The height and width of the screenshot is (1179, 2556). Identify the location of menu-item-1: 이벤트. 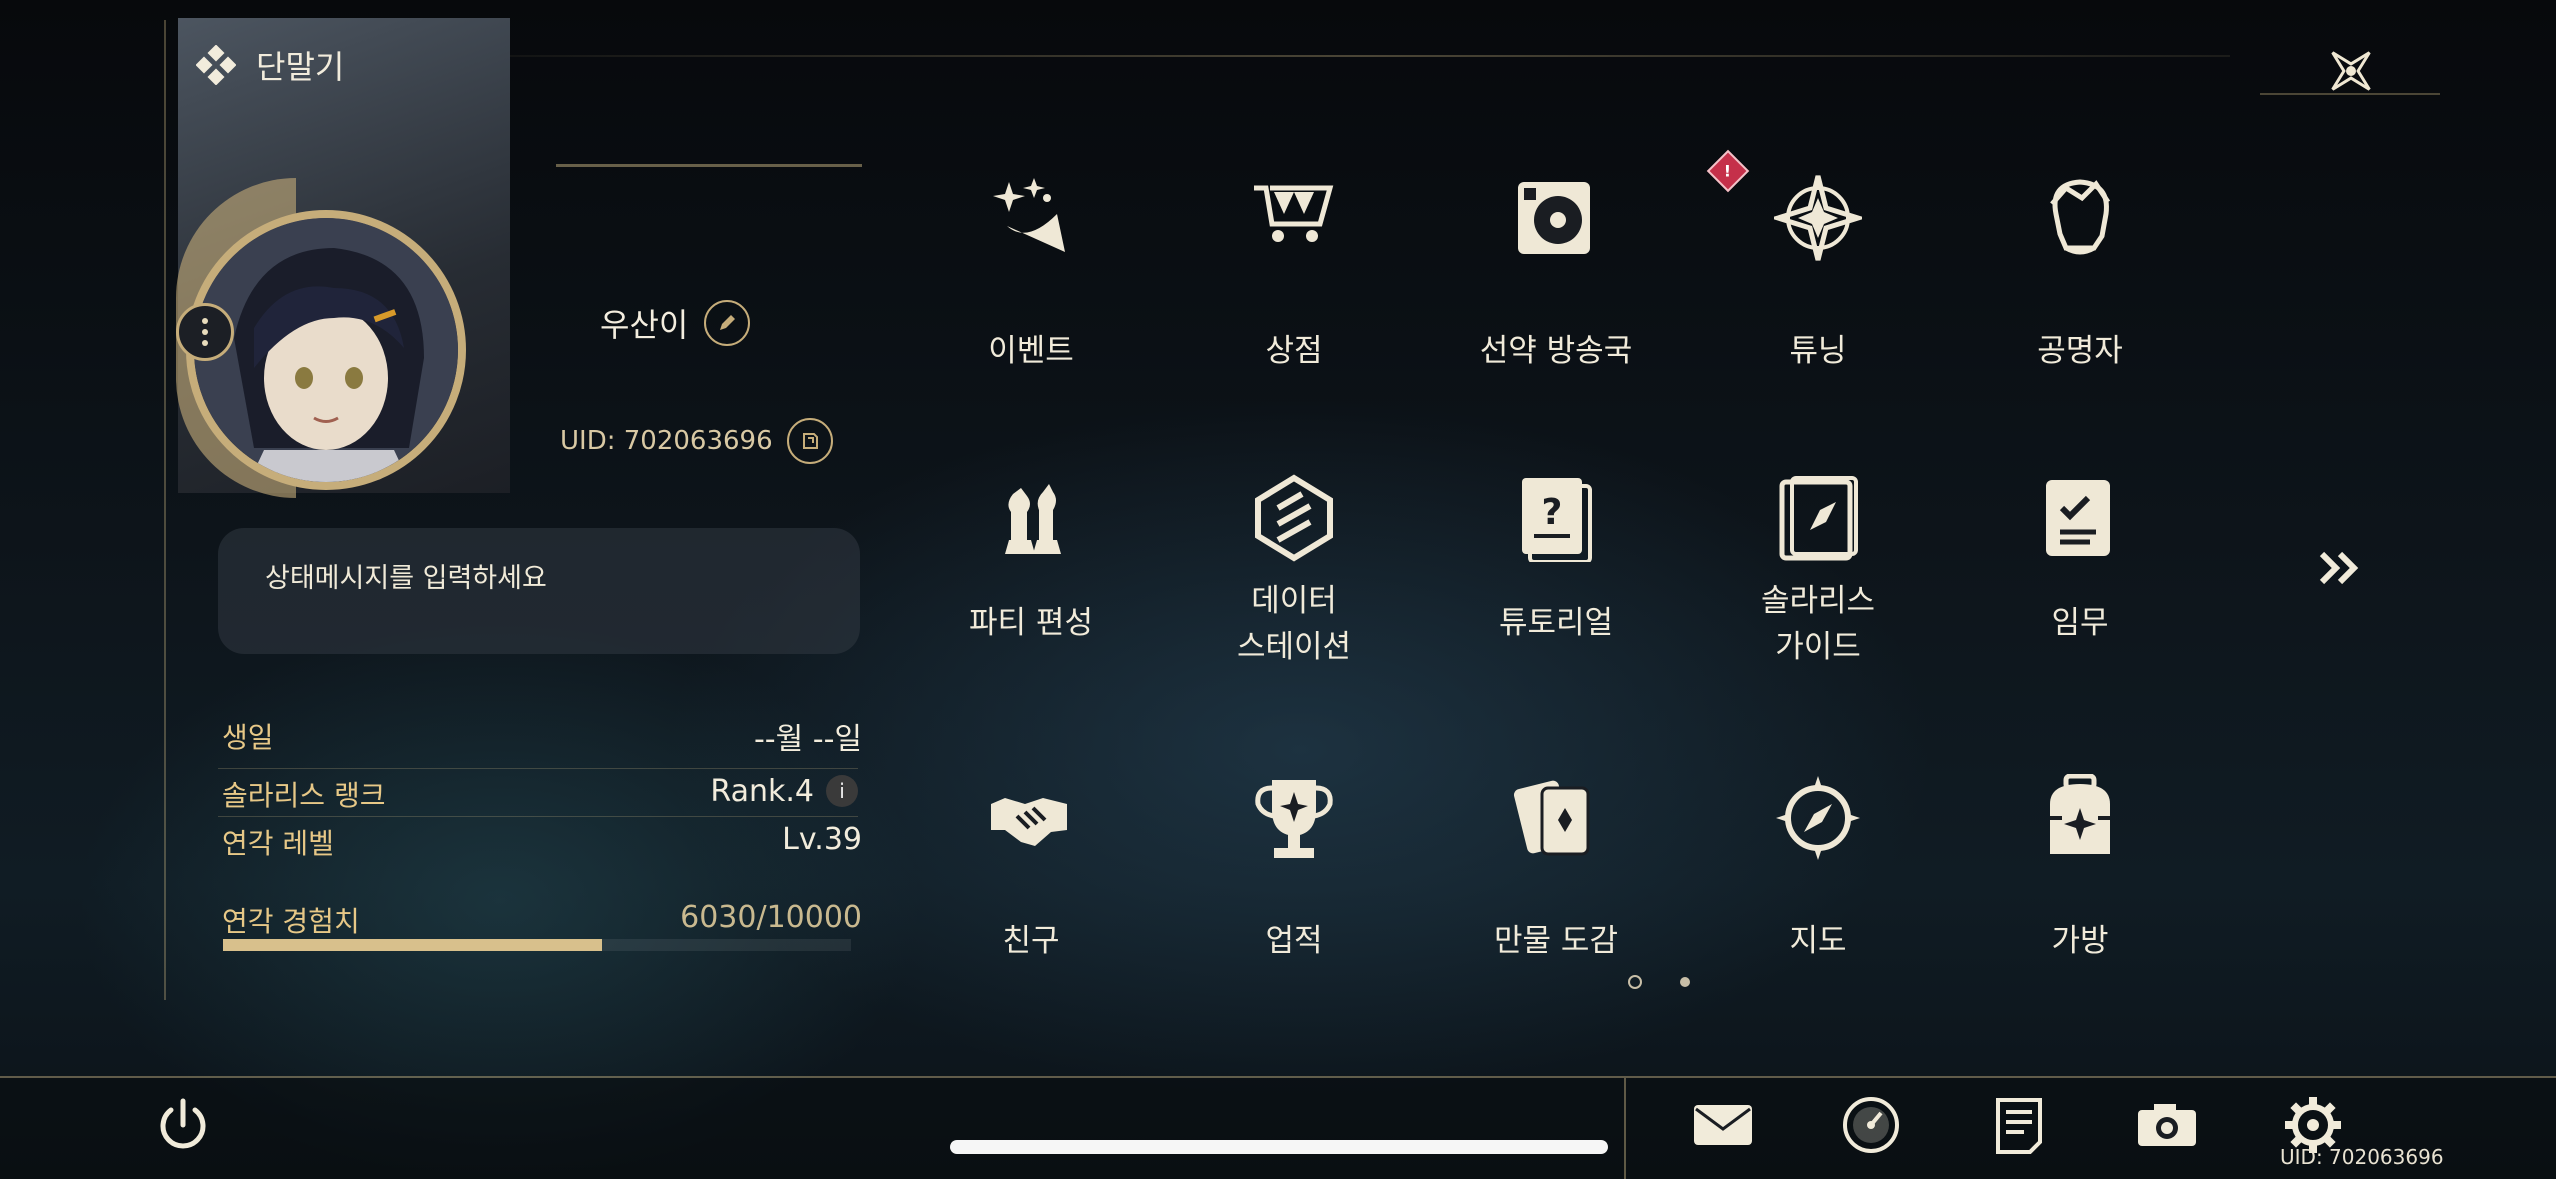
(1031, 272).